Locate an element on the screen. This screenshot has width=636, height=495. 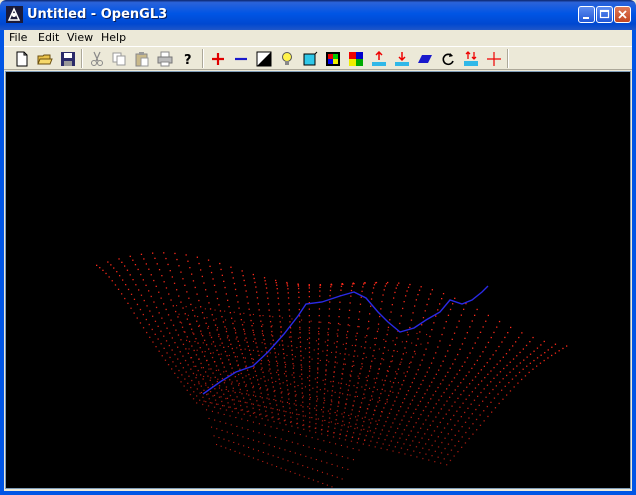
new-button is located at coordinates (22, 58).